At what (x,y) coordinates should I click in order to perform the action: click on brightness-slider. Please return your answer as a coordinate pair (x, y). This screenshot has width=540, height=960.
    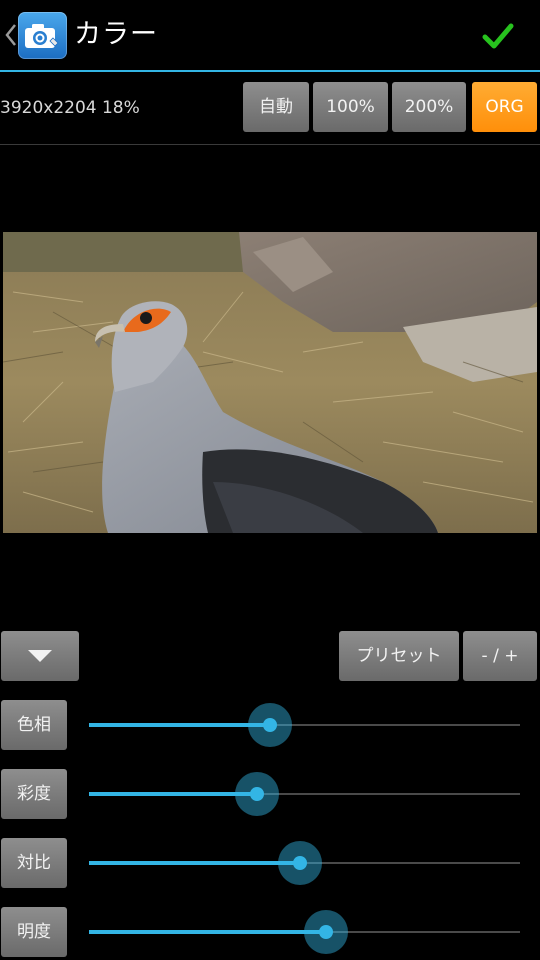
    Looking at the image, I should click on (304, 932).